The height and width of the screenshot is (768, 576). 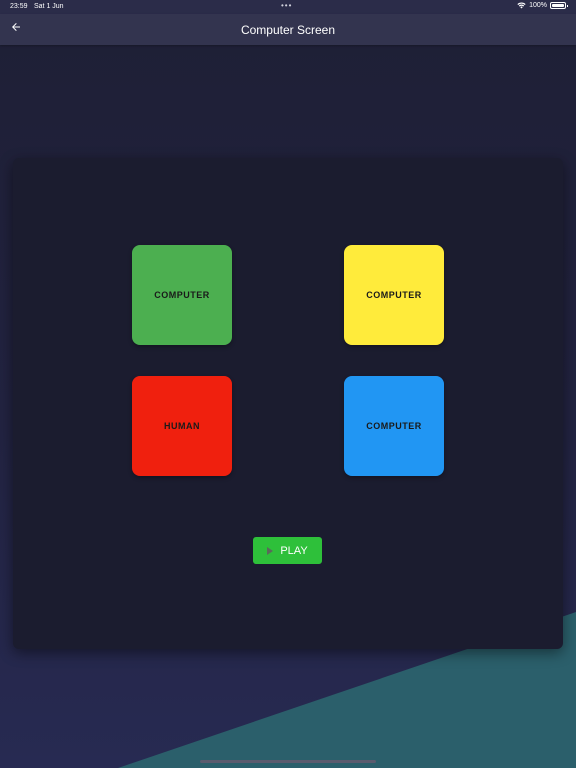 I want to click on battery-icon, so click(x=559, y=5).